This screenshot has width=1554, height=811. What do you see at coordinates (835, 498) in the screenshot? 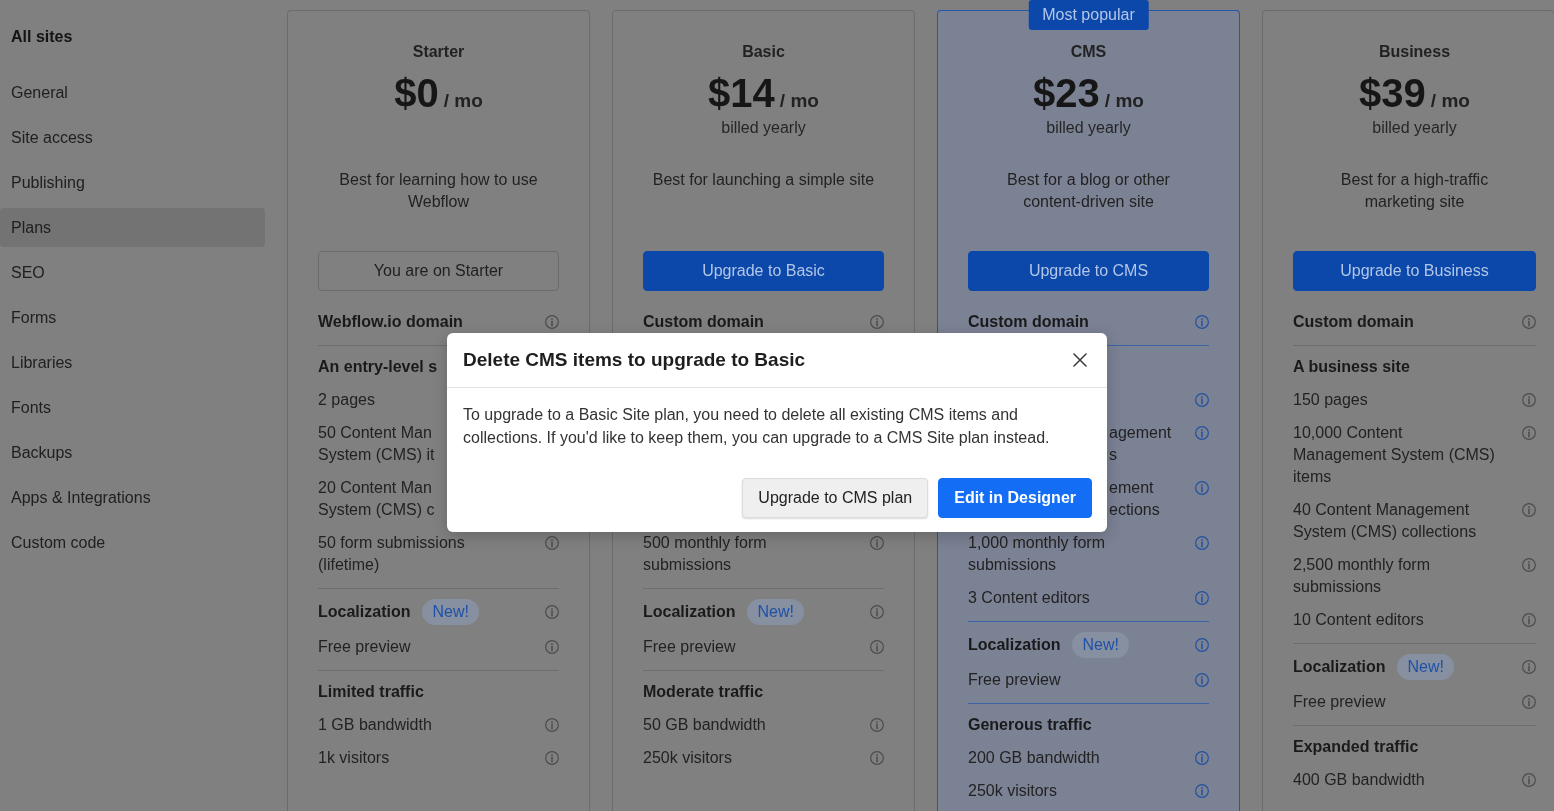
I see `secondary-button: Upgrade to CMS plan` at bounding box center [835, 498].